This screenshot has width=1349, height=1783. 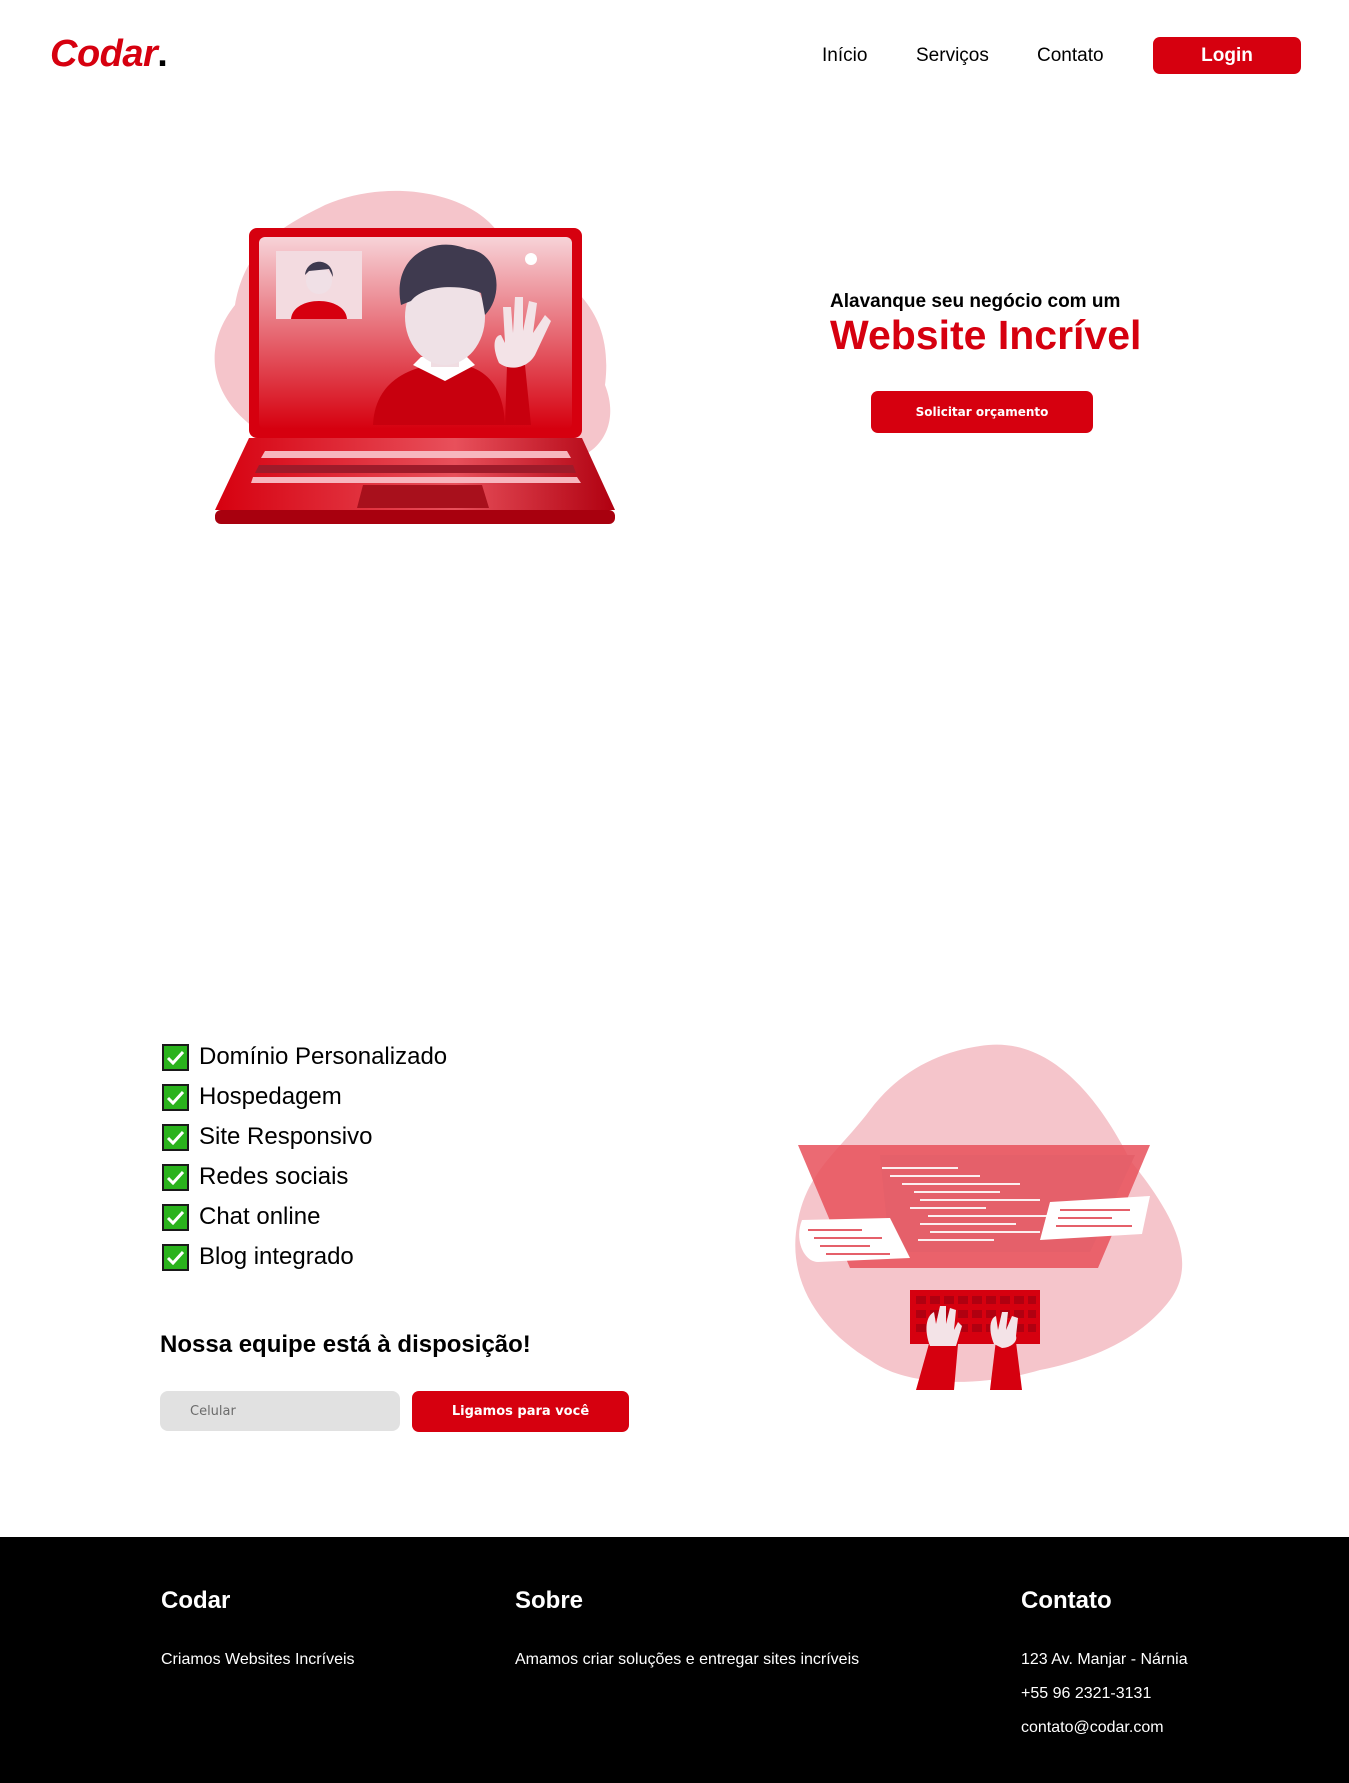 I want to click on footer-phone: +55 96 2321-3131, so click(x=1104, y=1694).